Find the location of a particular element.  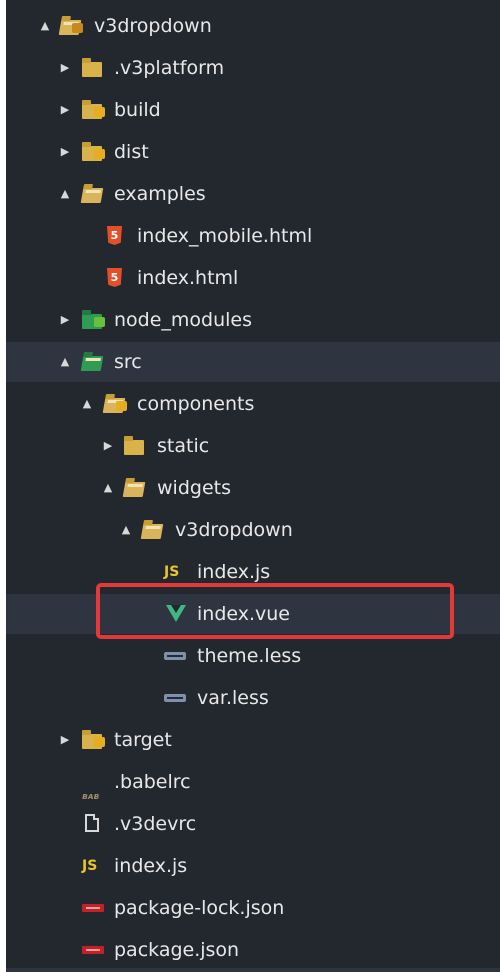

folder-node-icon is located at coordinates (93, 320).